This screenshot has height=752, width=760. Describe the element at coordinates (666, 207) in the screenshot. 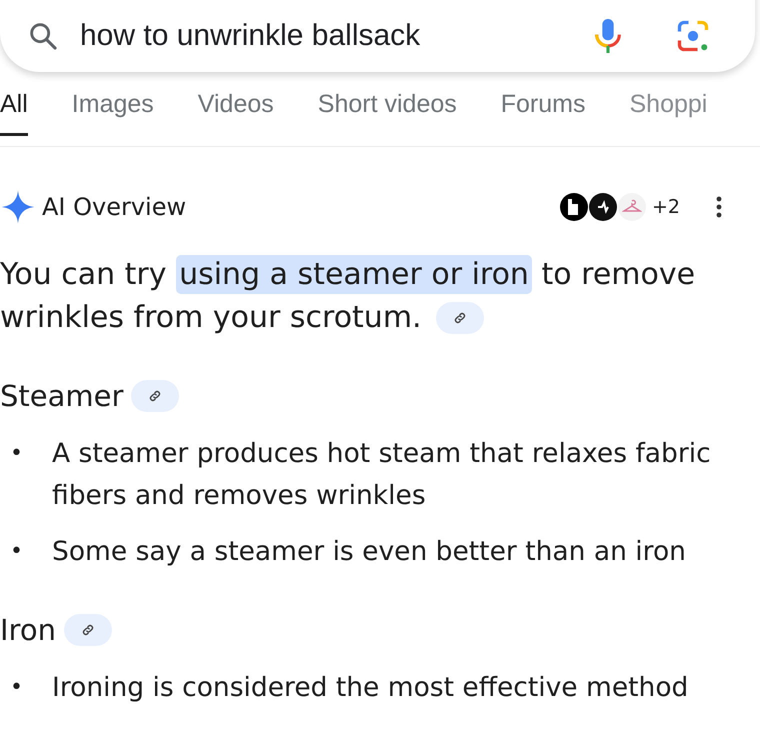

I see `more-sources-count: +2` at that location.